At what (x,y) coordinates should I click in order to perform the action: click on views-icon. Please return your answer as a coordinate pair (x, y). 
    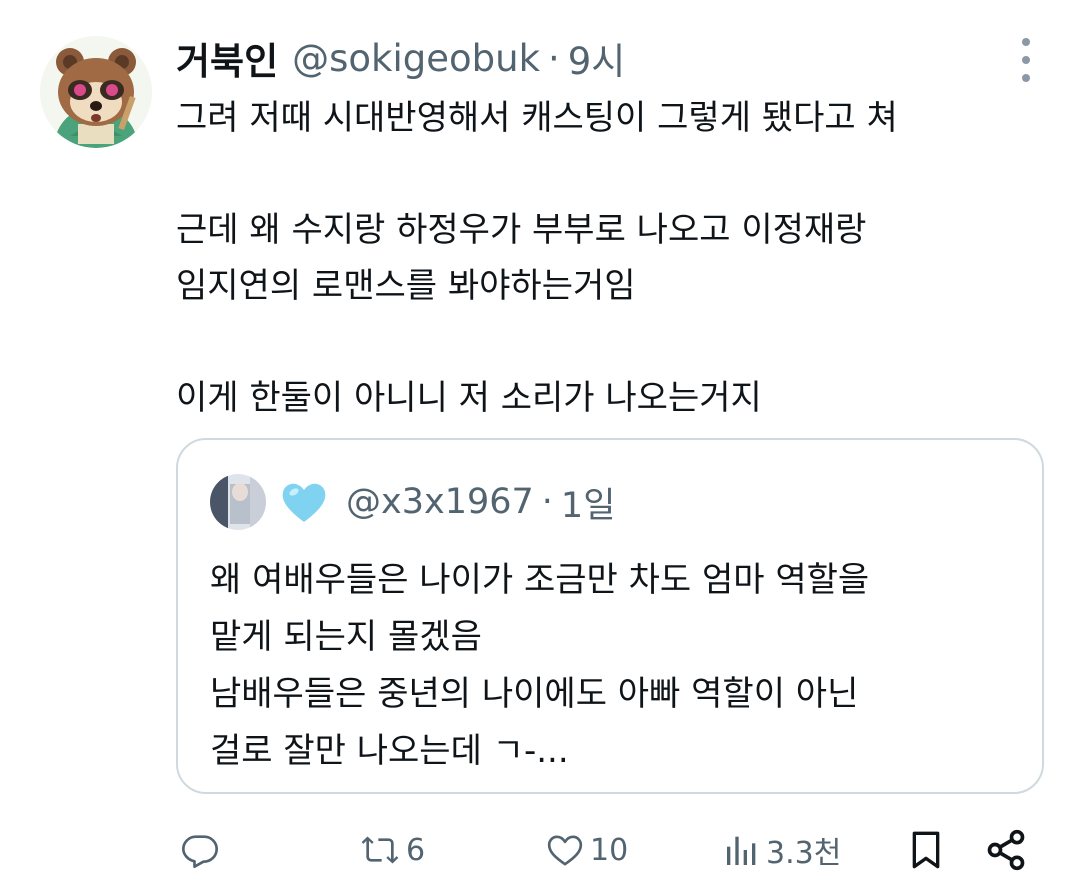
    Looking at the image, I should click on (741, 850).